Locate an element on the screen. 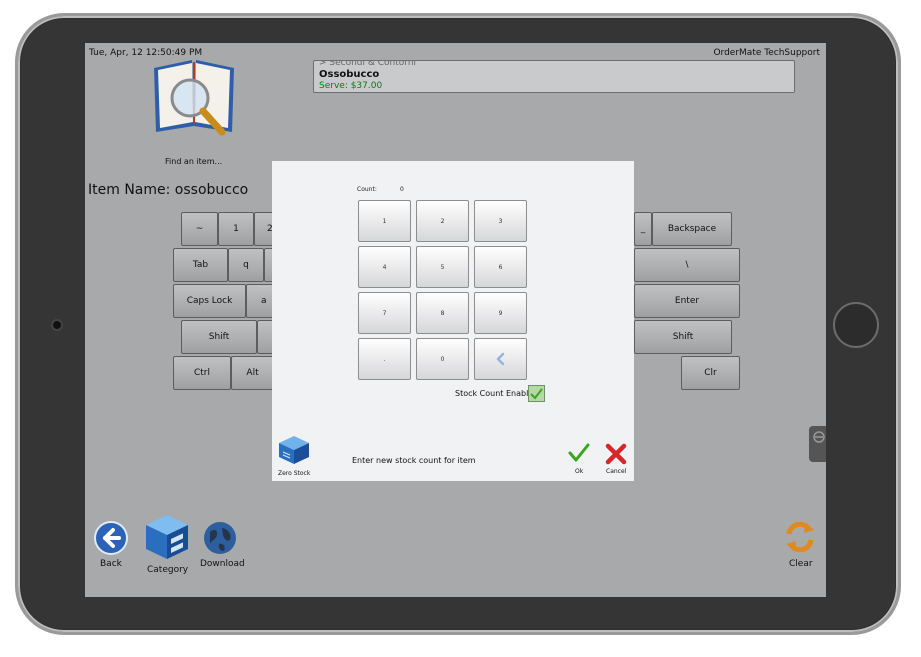 The image size is (921, 657). key-tab: Tab is located at coordinates (200, 265).